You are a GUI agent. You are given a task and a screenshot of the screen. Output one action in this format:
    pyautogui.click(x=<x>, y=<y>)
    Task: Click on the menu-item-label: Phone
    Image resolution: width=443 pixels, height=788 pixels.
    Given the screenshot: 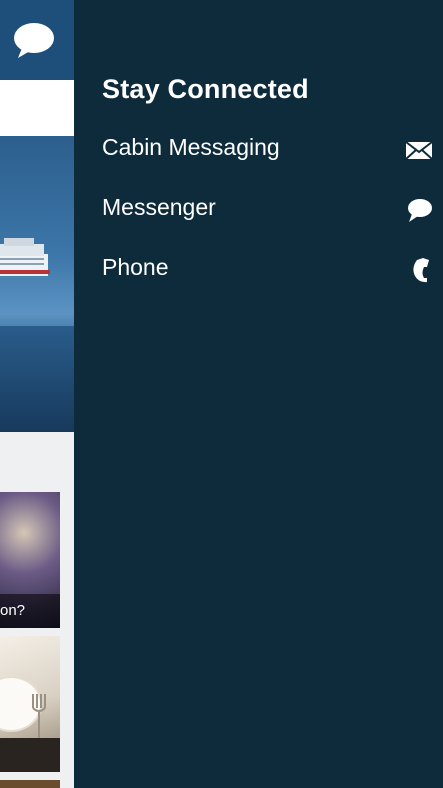 What is the action you would take?
    pyautogui.click(x=135, y=267)
    